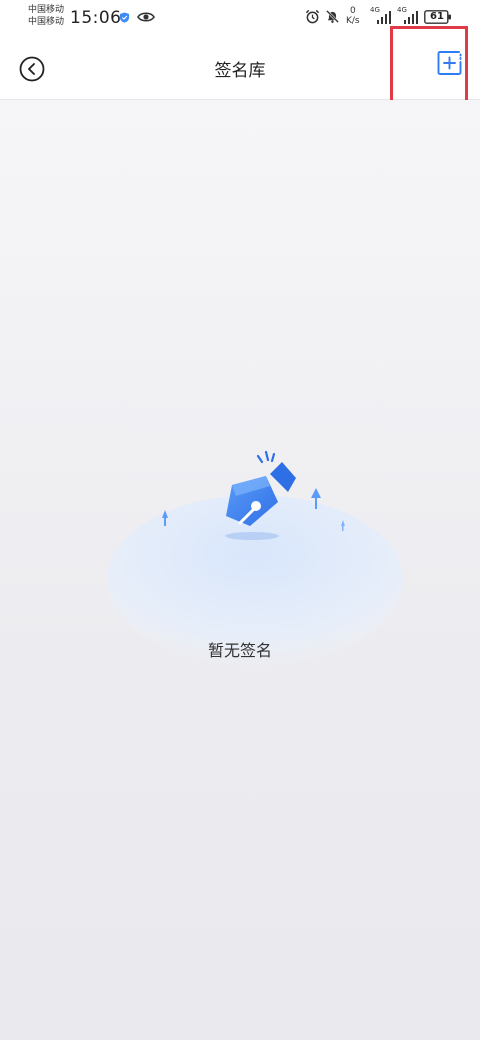 The width and height of the screenshot is (480, 1040). I want to click on carrier-2: 中国移动, so click(46, 22).